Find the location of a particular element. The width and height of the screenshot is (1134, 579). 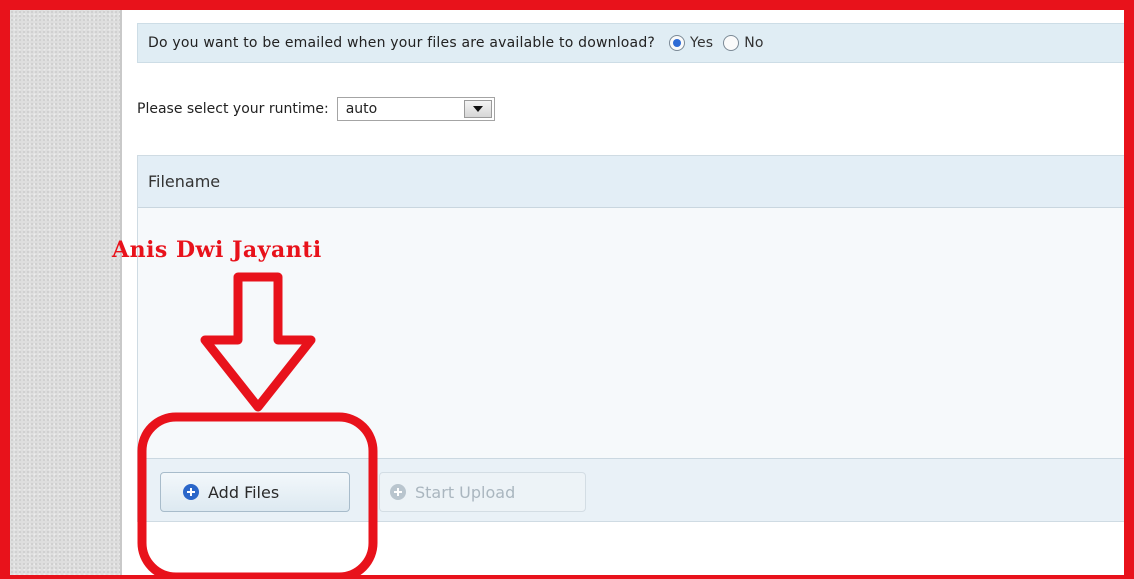

add-files-label: Add Files is located at coordinates (244, 492).